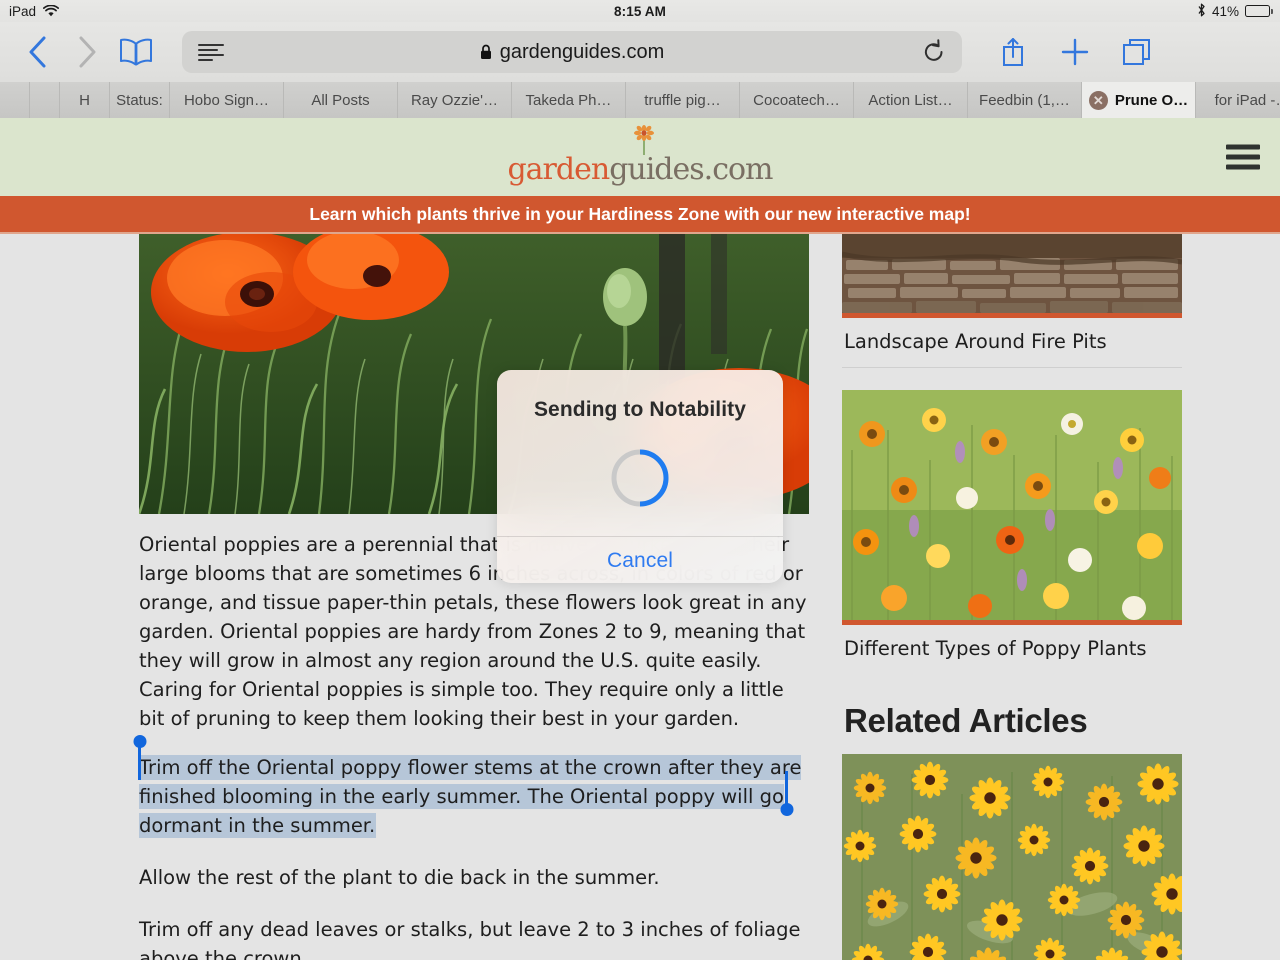 The height and width of the screenshot is (960, 1280). What do you see at coordinates (86, 52) in the screenshot?
I see `forward-button` at bounding box center [86, 52].